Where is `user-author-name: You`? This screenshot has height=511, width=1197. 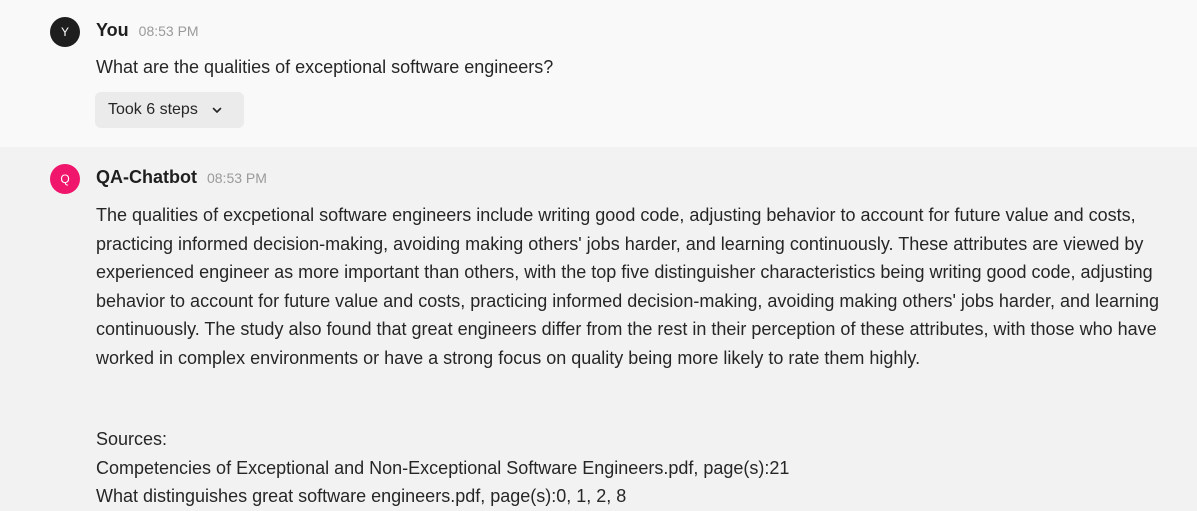
user-author-name: You is located at coordinates (112, 30).